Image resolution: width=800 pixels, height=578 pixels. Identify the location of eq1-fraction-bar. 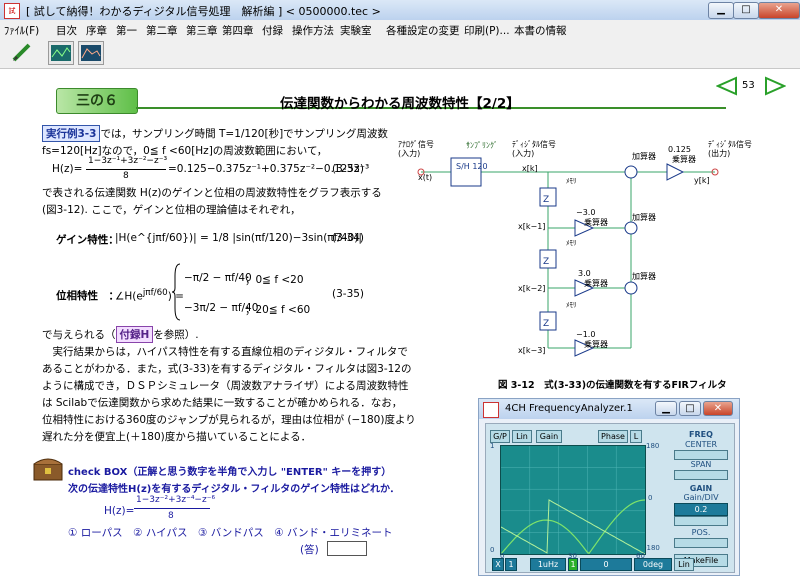
(126, 169).